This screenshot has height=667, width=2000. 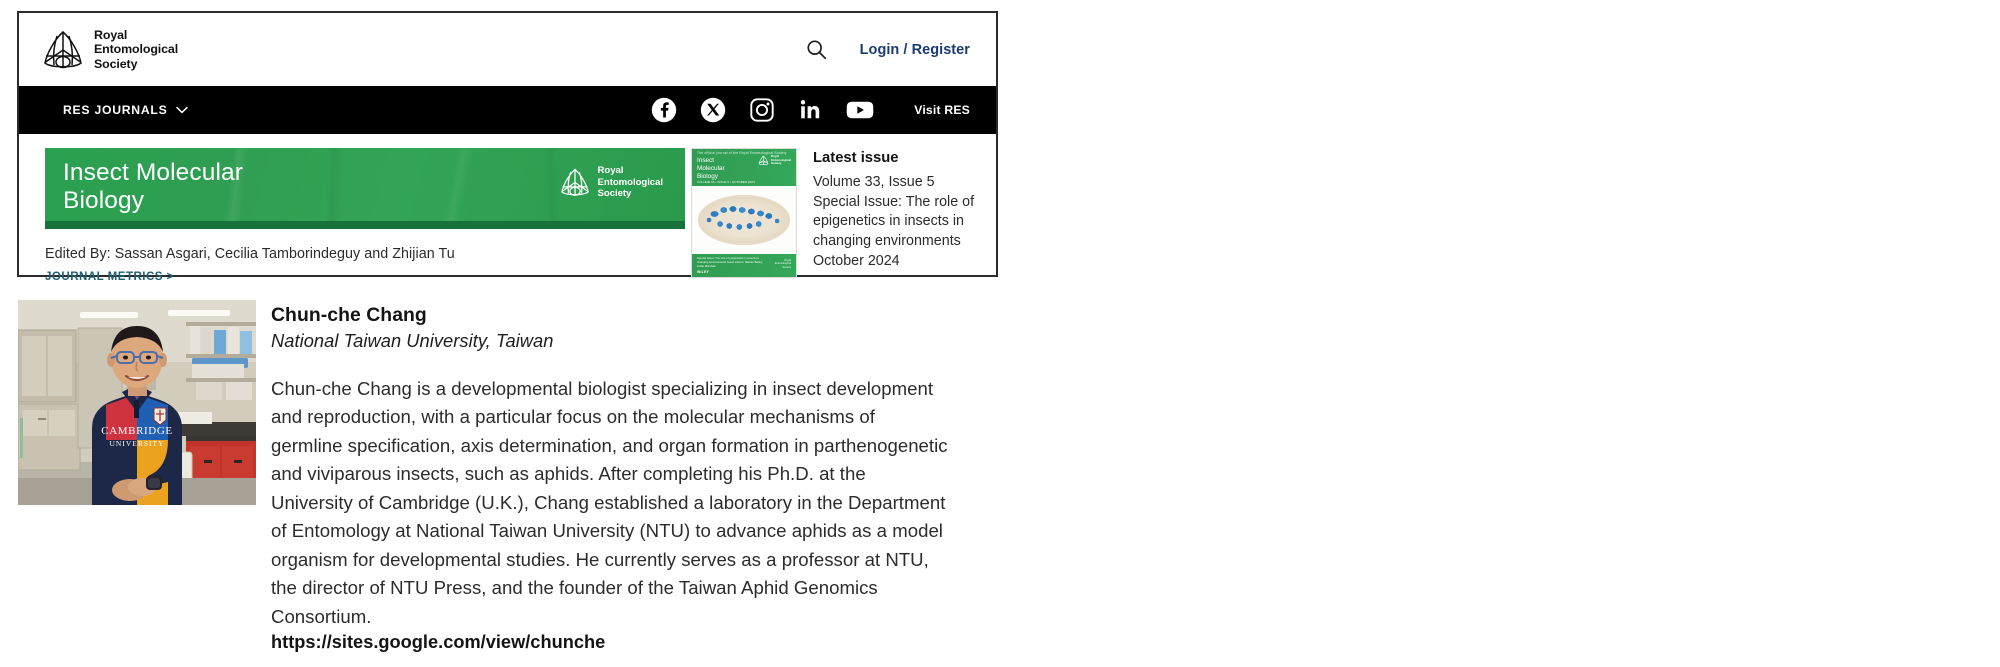 I want to click on latest-issue-heading: Latest issue, so click(x=856, y=158).